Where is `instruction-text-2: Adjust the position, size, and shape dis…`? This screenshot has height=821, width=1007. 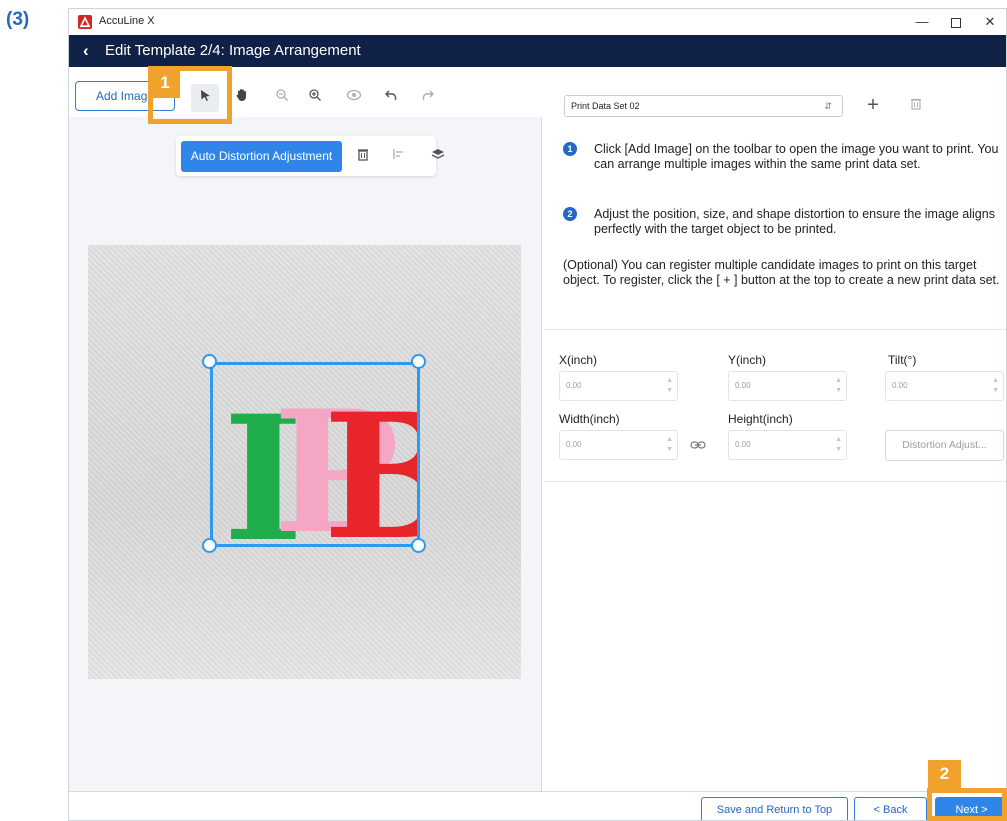 instruction-text-2: Adjust the position, size, and shape dis… is located at coordinates (794, 221).